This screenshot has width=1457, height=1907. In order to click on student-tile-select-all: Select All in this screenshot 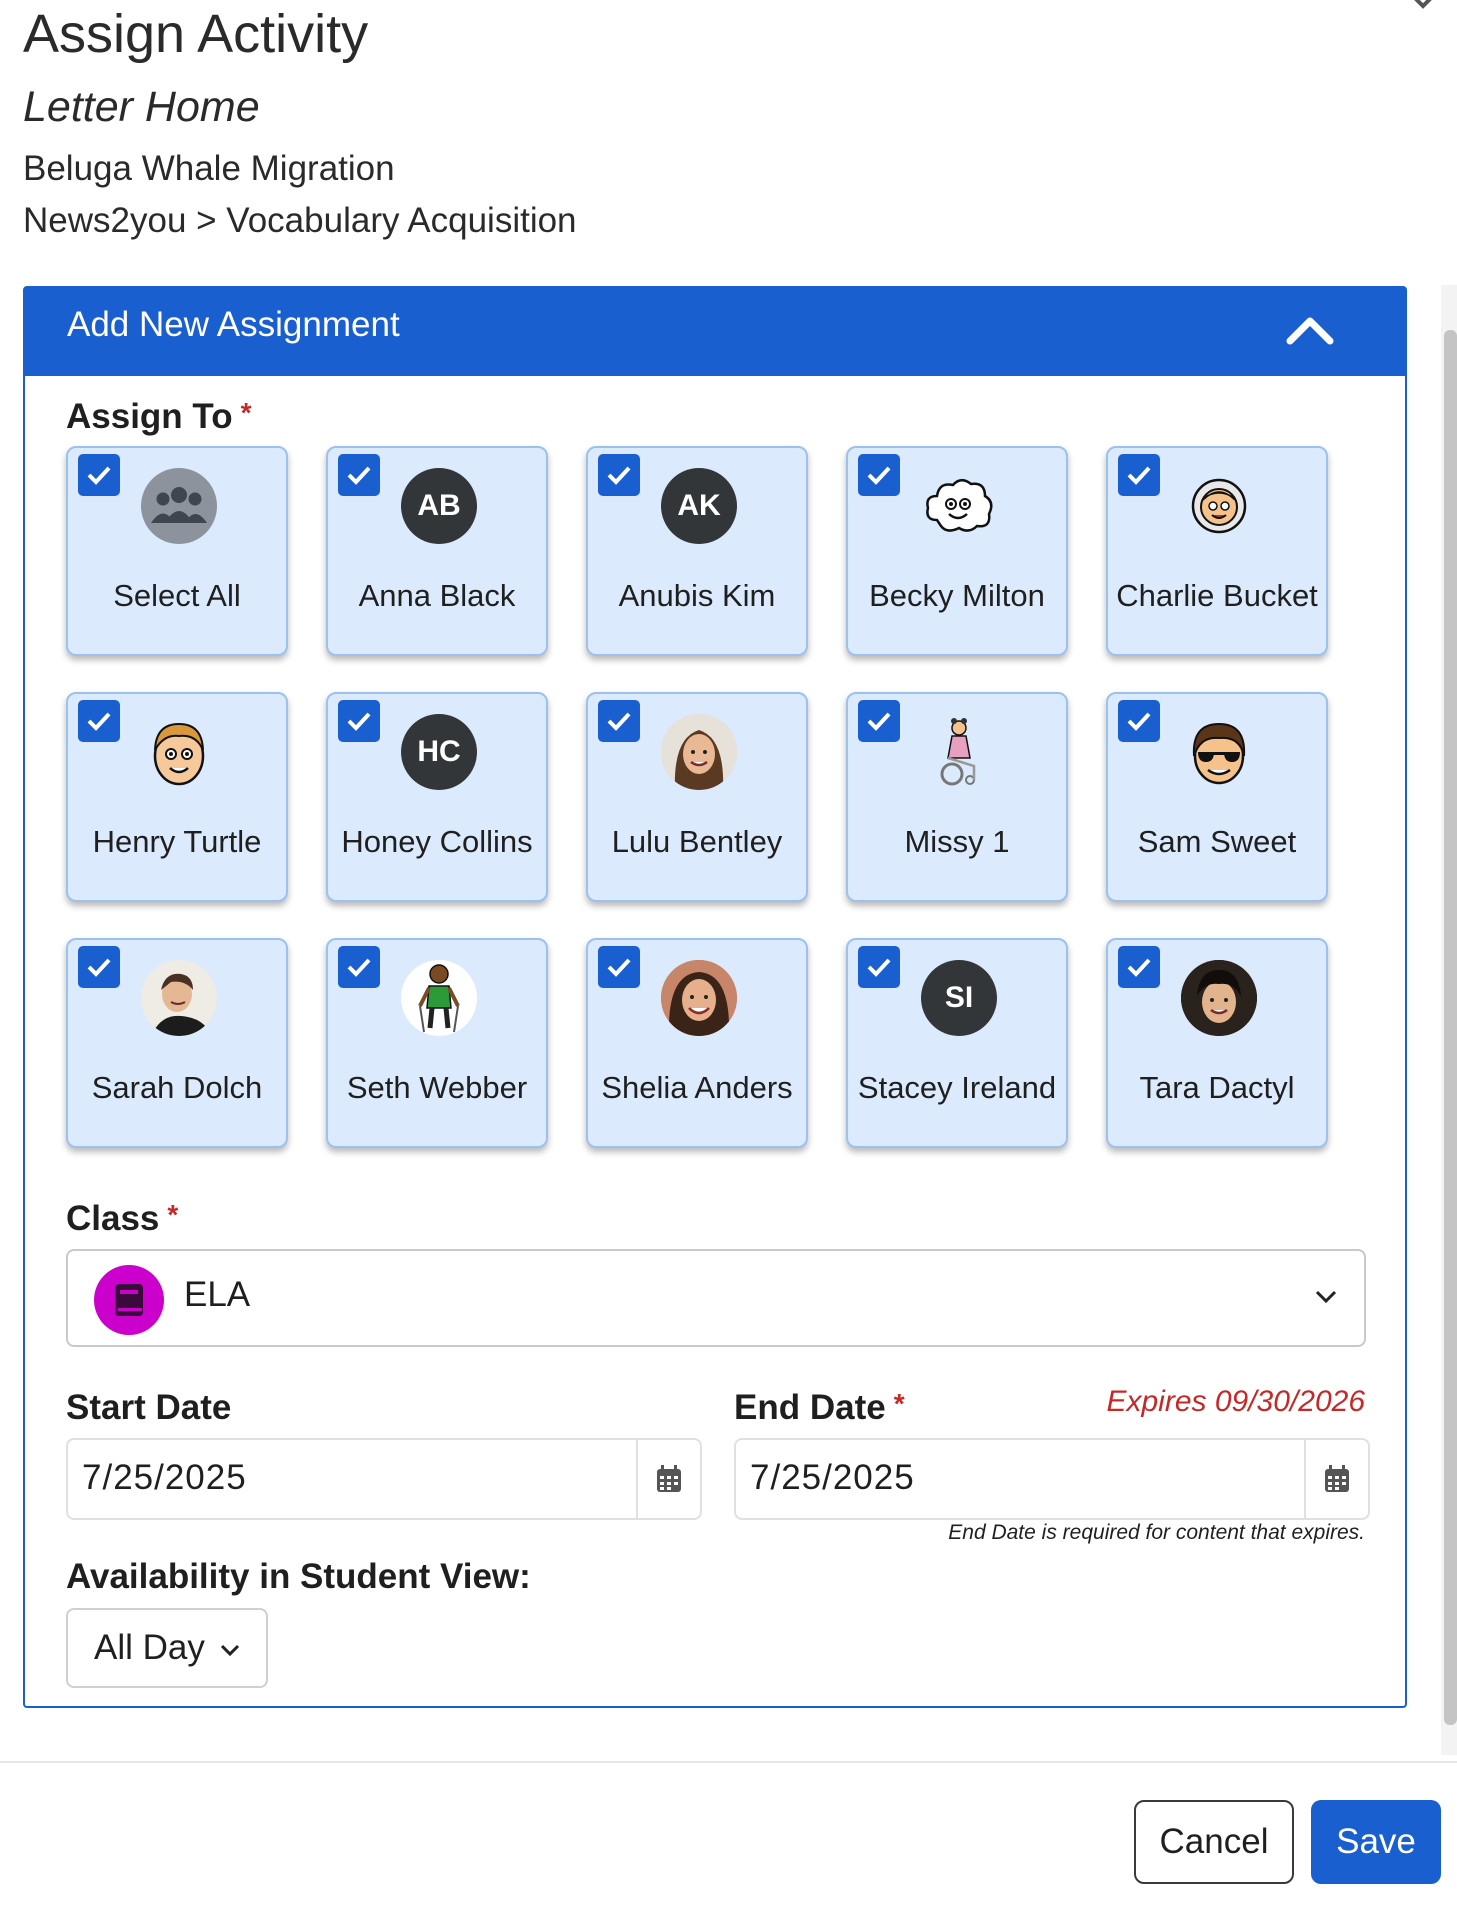, I will do `click(177, 551)`.